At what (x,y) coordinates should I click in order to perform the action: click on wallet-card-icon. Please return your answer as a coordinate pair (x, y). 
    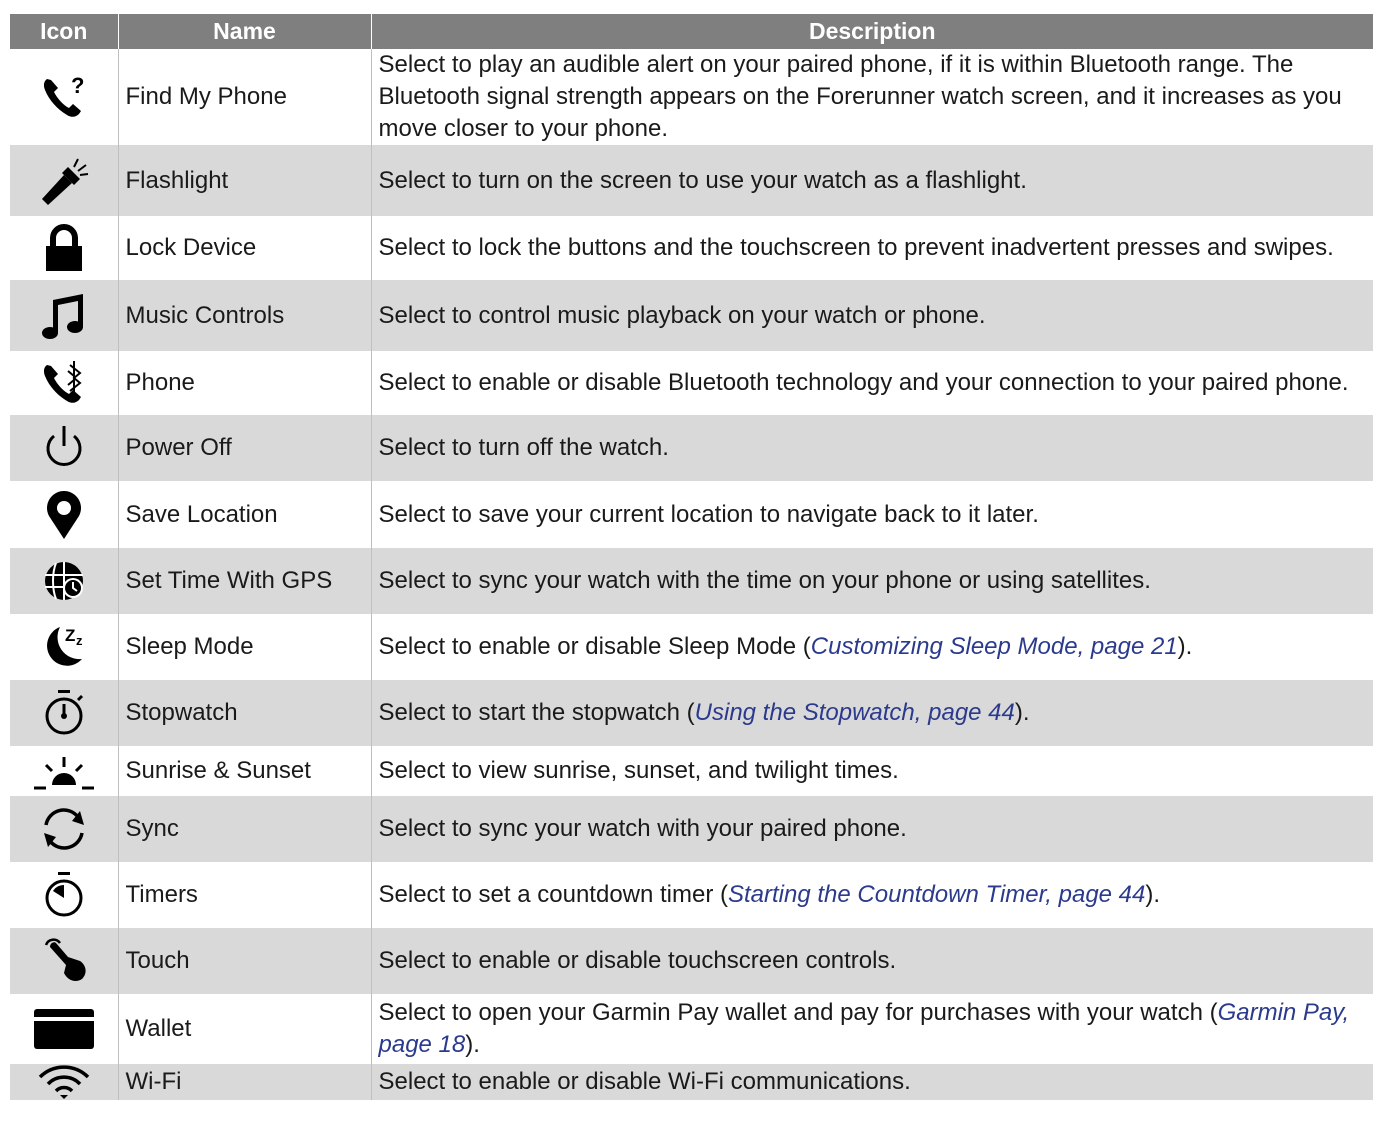
    Looking at the image, I should click on (63, 1029).